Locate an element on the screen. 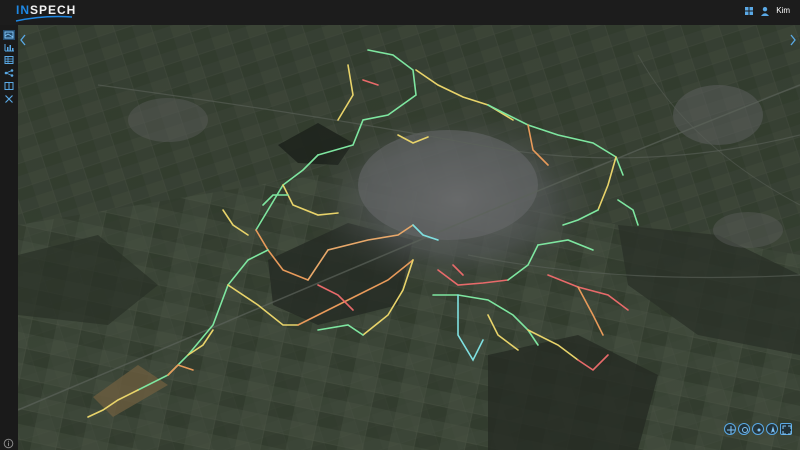 The image size is (800, 450). user-icon is located at coordinates (765, 11).